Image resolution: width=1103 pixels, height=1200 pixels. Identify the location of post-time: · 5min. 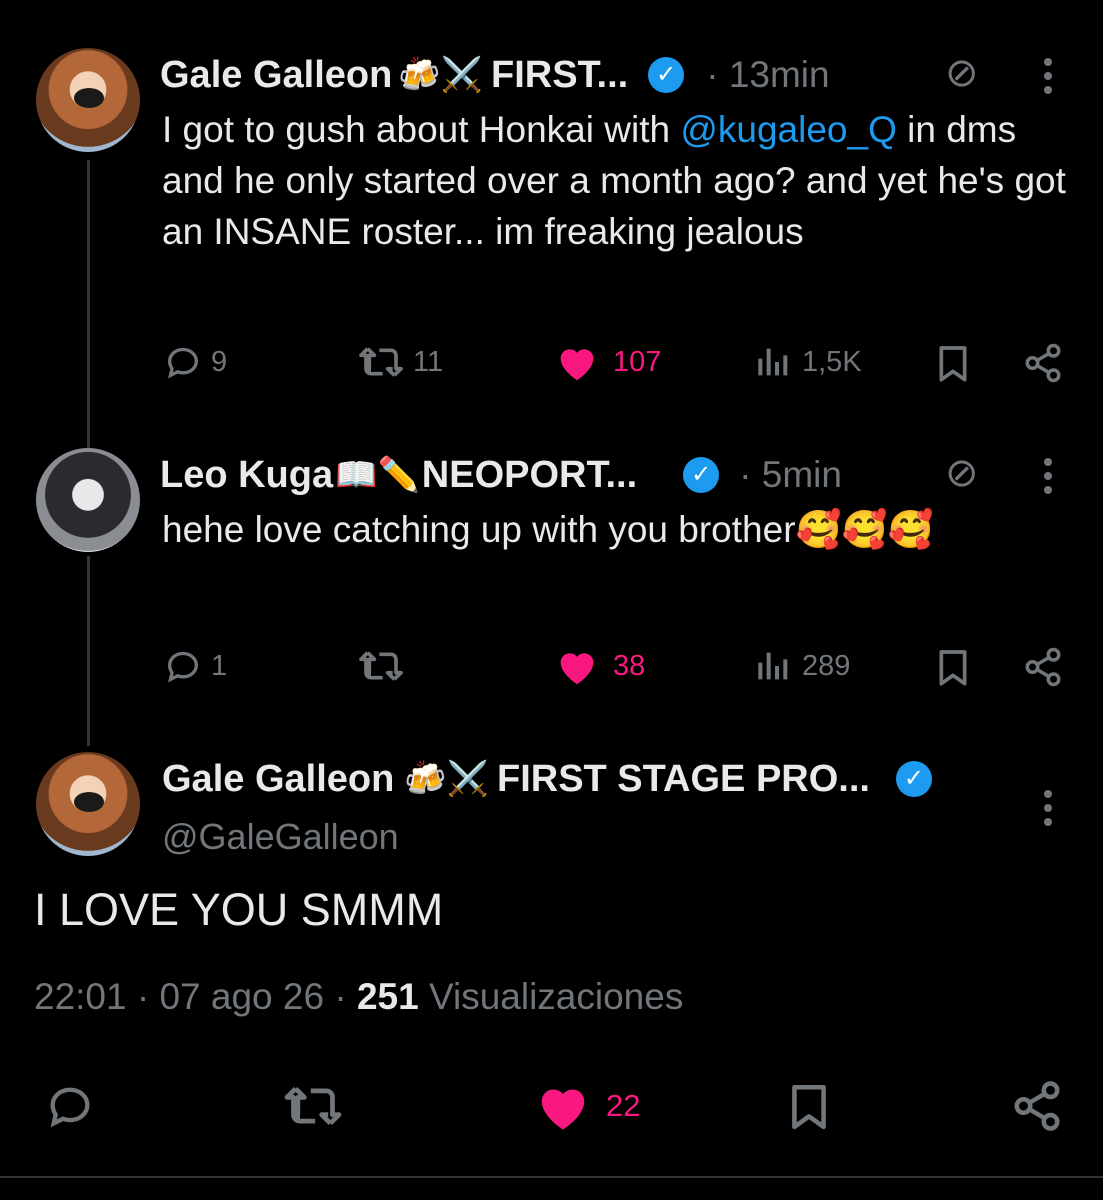
(790, 475).